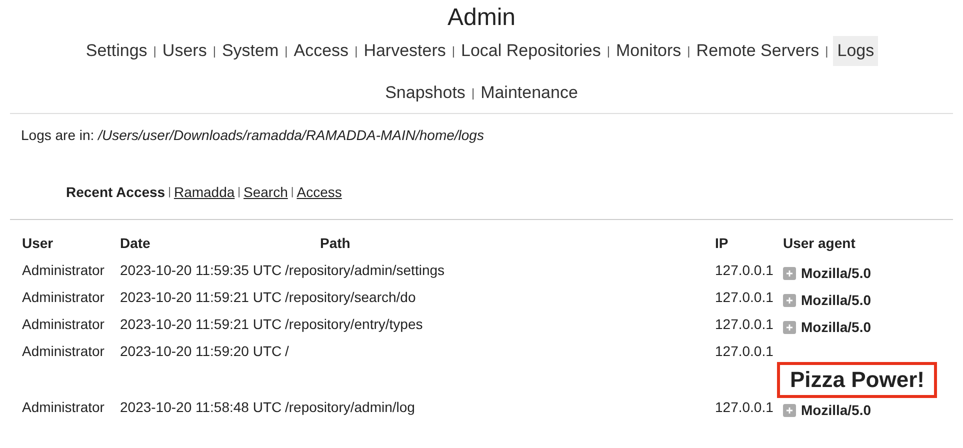  What do you see at coordinates (291, 135) in the screenshot?
I see `logs-location-path: /Users/user/Downloads/ramadda/RAMADDA-MAIN/home/logs` at bounding box center [291, 135].